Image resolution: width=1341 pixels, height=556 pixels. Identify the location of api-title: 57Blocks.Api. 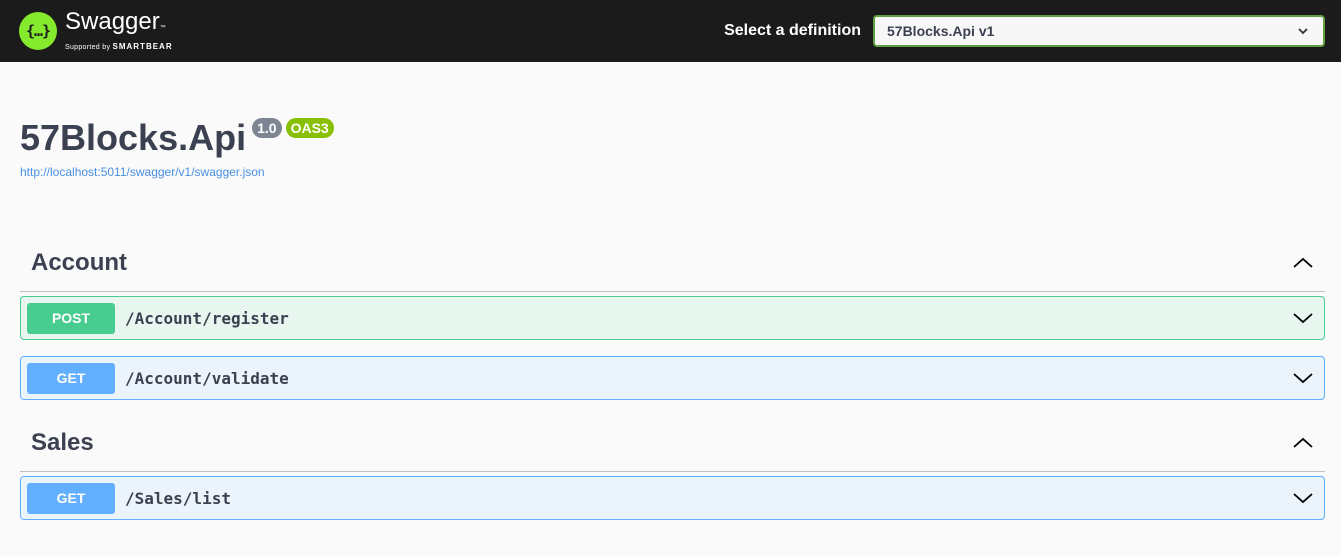
(133, 137).